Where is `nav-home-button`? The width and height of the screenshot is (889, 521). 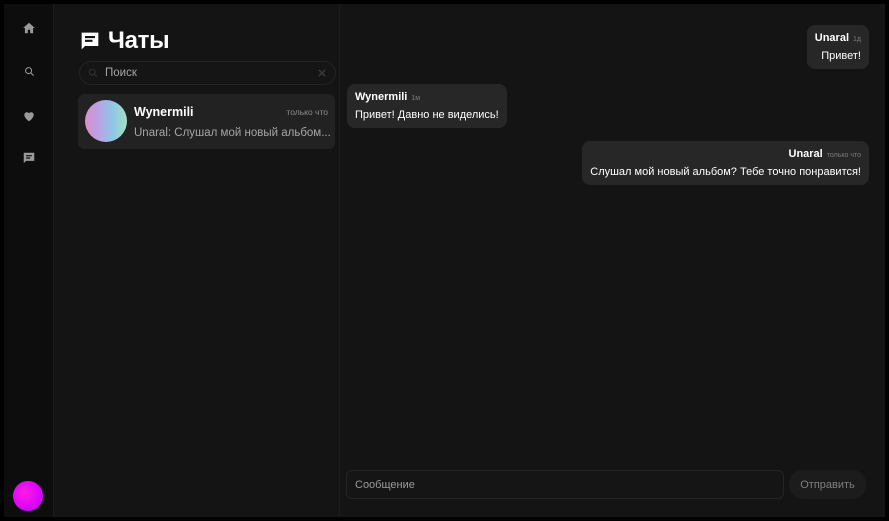
nav-home-button is located at coordinates (29, 28).